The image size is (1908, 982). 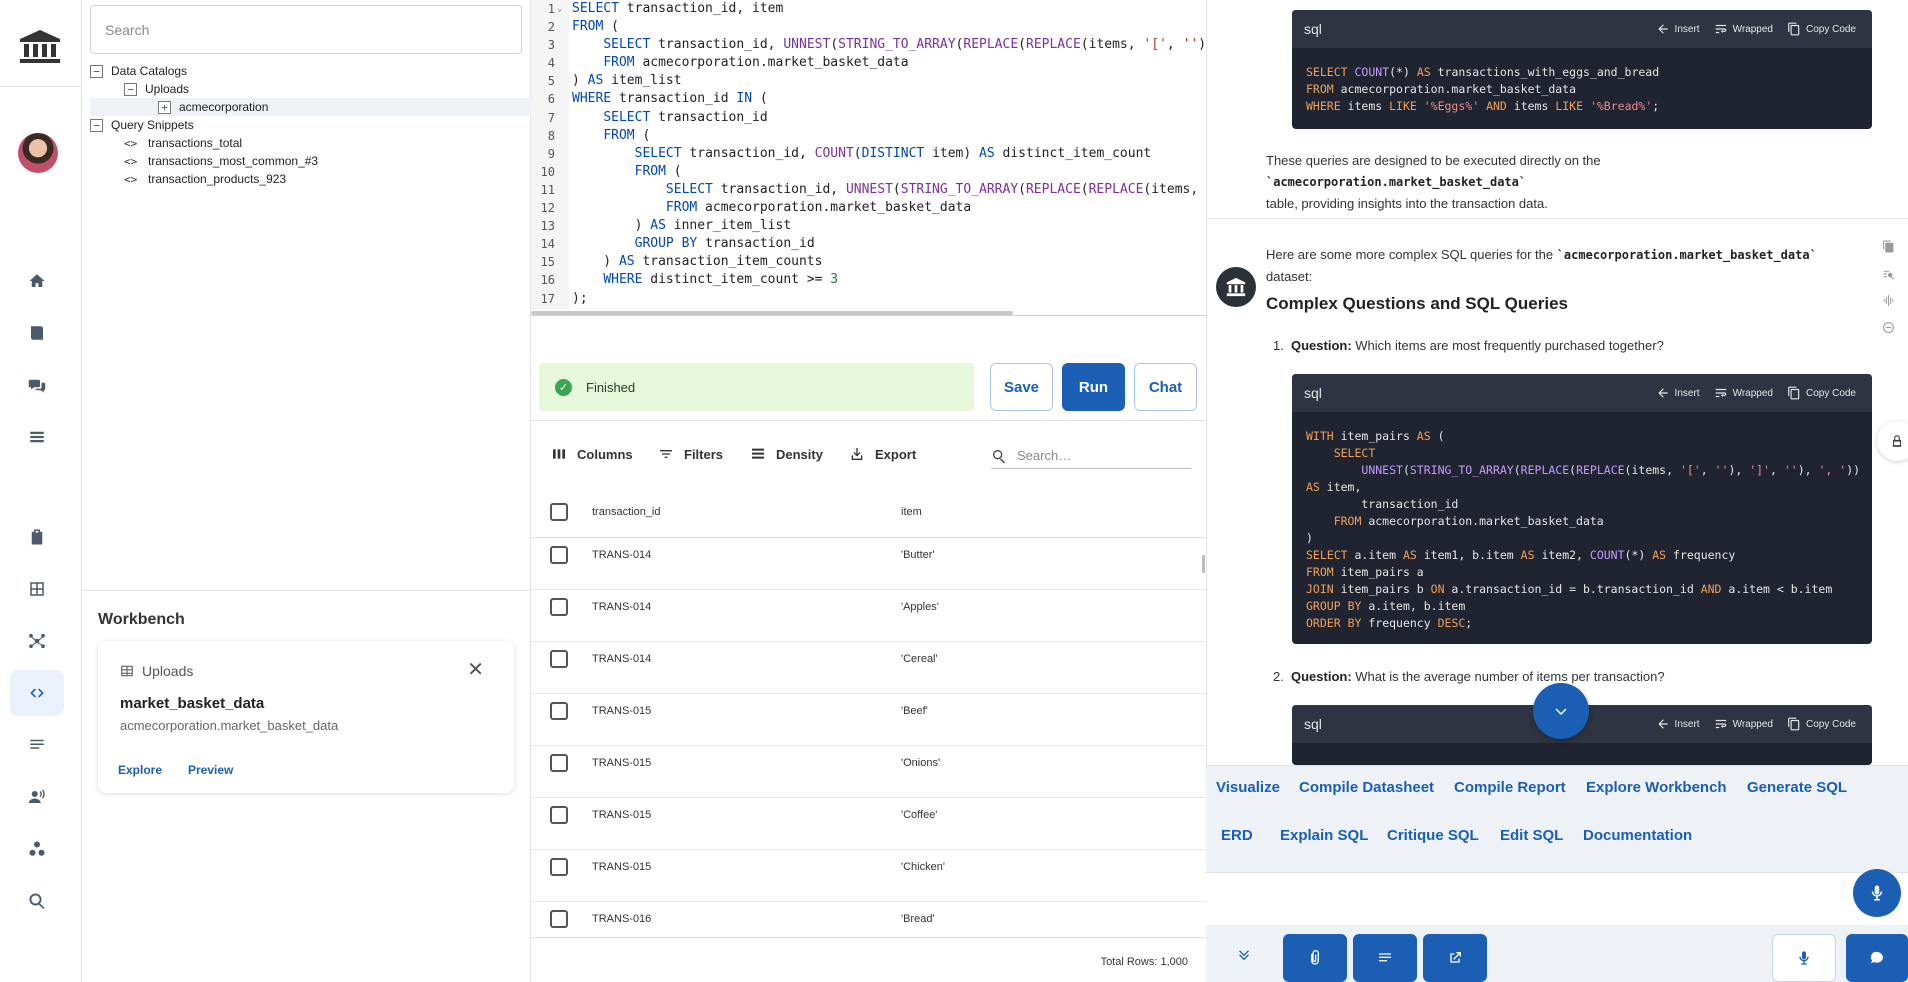 I want to click on tree-item-query-snippets: − Query Snippets, so click(x=310, y=125).